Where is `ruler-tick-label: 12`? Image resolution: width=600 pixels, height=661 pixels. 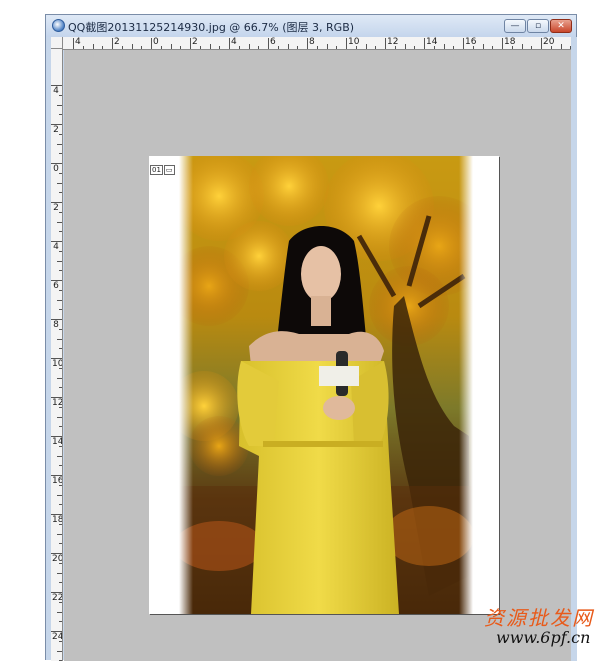
ruler-tick-label: 12 is located at coordinates (393, 42).